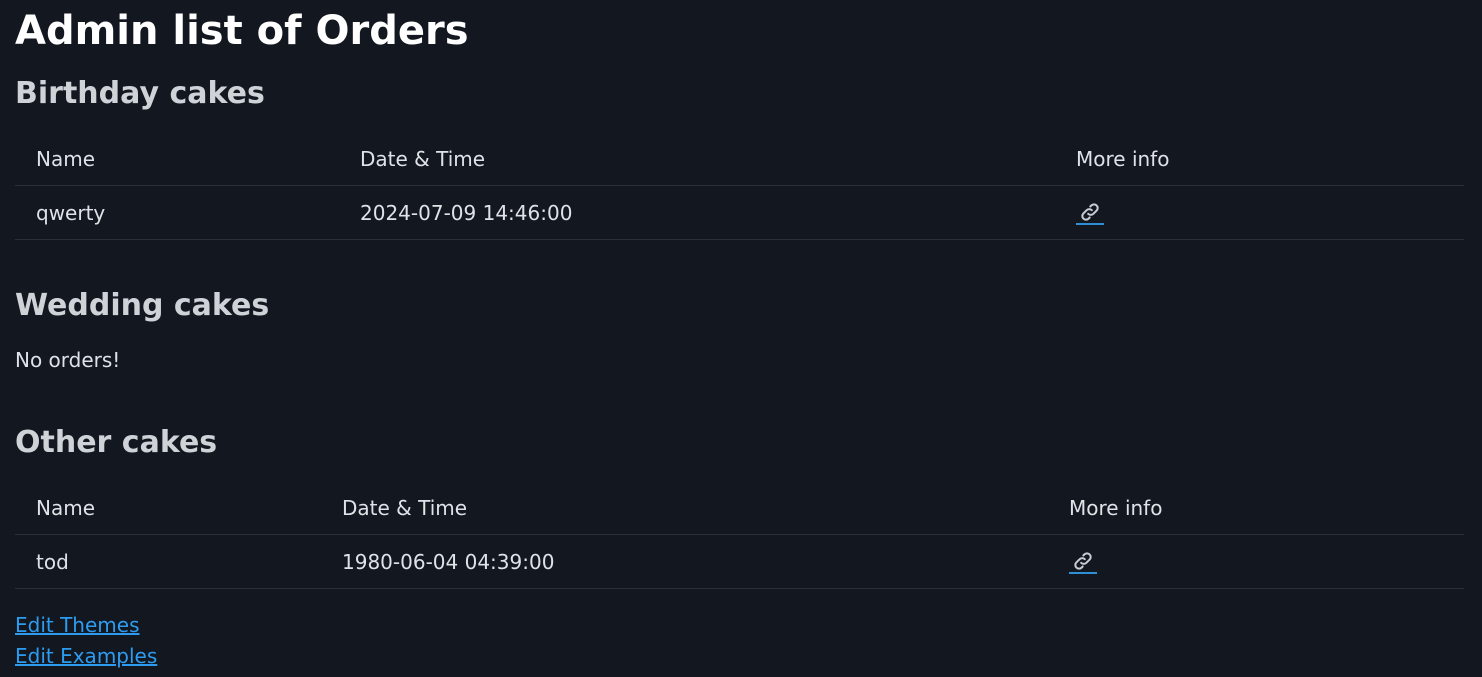  I want to click on no-orders-message: No orders!, so click(68, 360).